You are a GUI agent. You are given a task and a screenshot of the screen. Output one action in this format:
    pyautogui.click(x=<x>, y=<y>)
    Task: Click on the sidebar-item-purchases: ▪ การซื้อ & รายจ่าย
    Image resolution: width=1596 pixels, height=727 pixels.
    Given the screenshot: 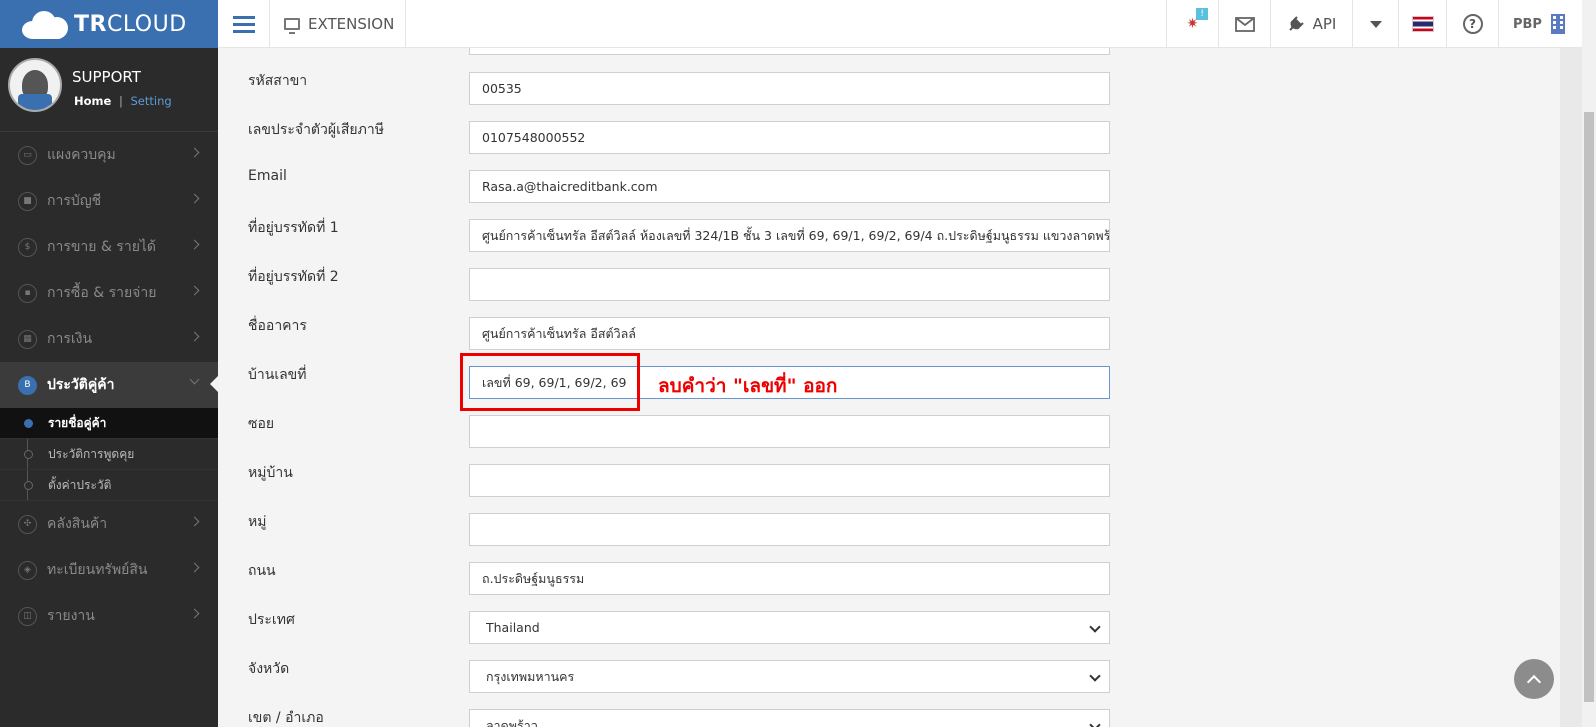 What is the action you would take?
    pyautogui.click(x=109, y=293)
    